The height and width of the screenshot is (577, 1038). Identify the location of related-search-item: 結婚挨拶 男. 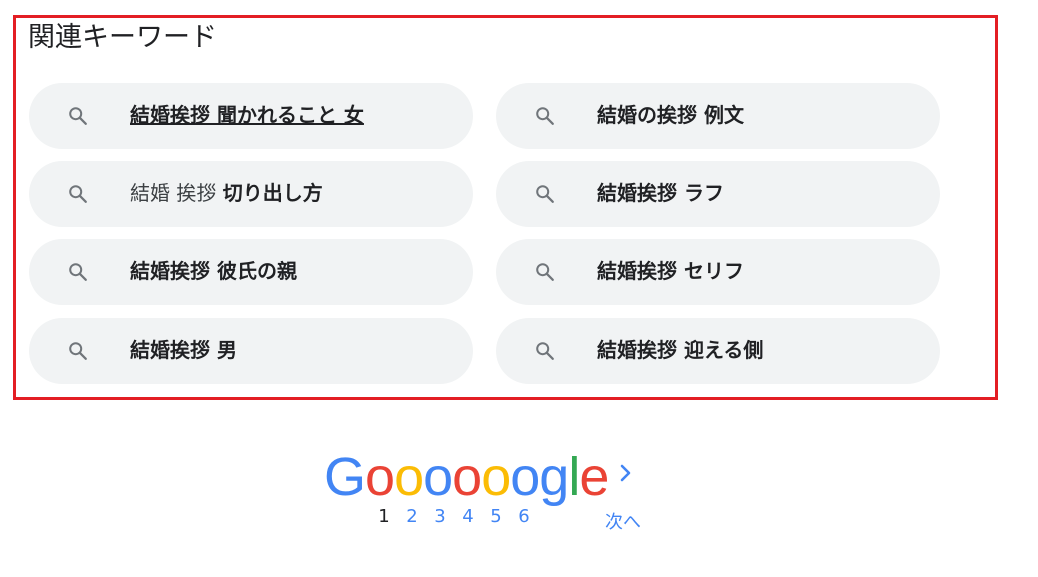
(251, 351).